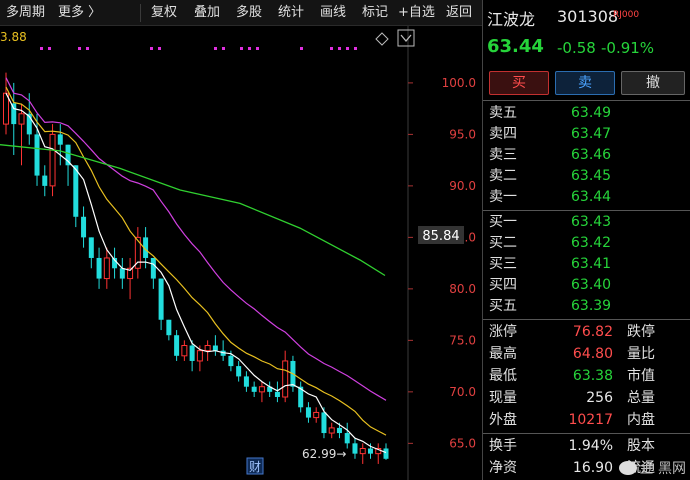 Image resolution: width=690 pixels, height=480 pixels. Describe the element at coordinates (459, 13) in the screenshot. I see `back-button: 返回` at that location.